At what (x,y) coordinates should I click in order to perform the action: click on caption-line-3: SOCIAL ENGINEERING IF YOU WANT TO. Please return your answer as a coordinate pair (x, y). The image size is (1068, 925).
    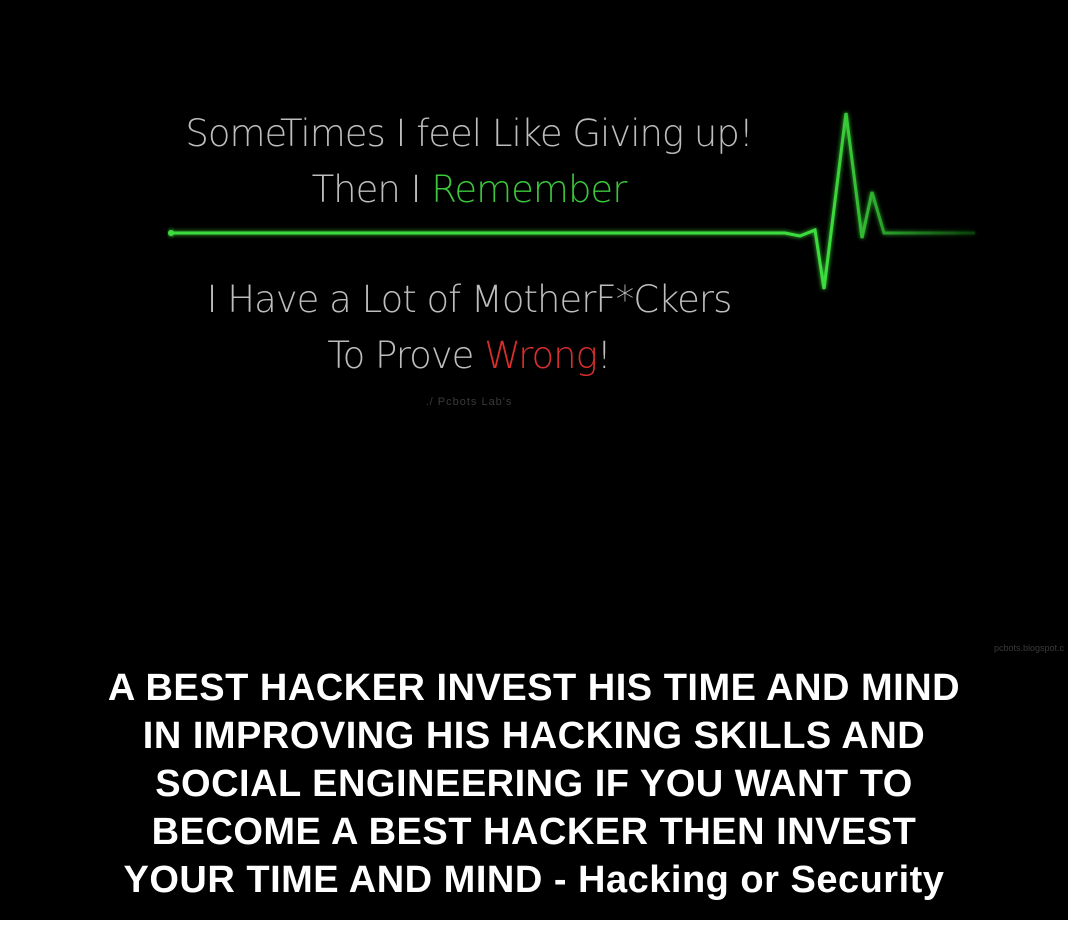
    Looking at the image, I should click on (534, 784).